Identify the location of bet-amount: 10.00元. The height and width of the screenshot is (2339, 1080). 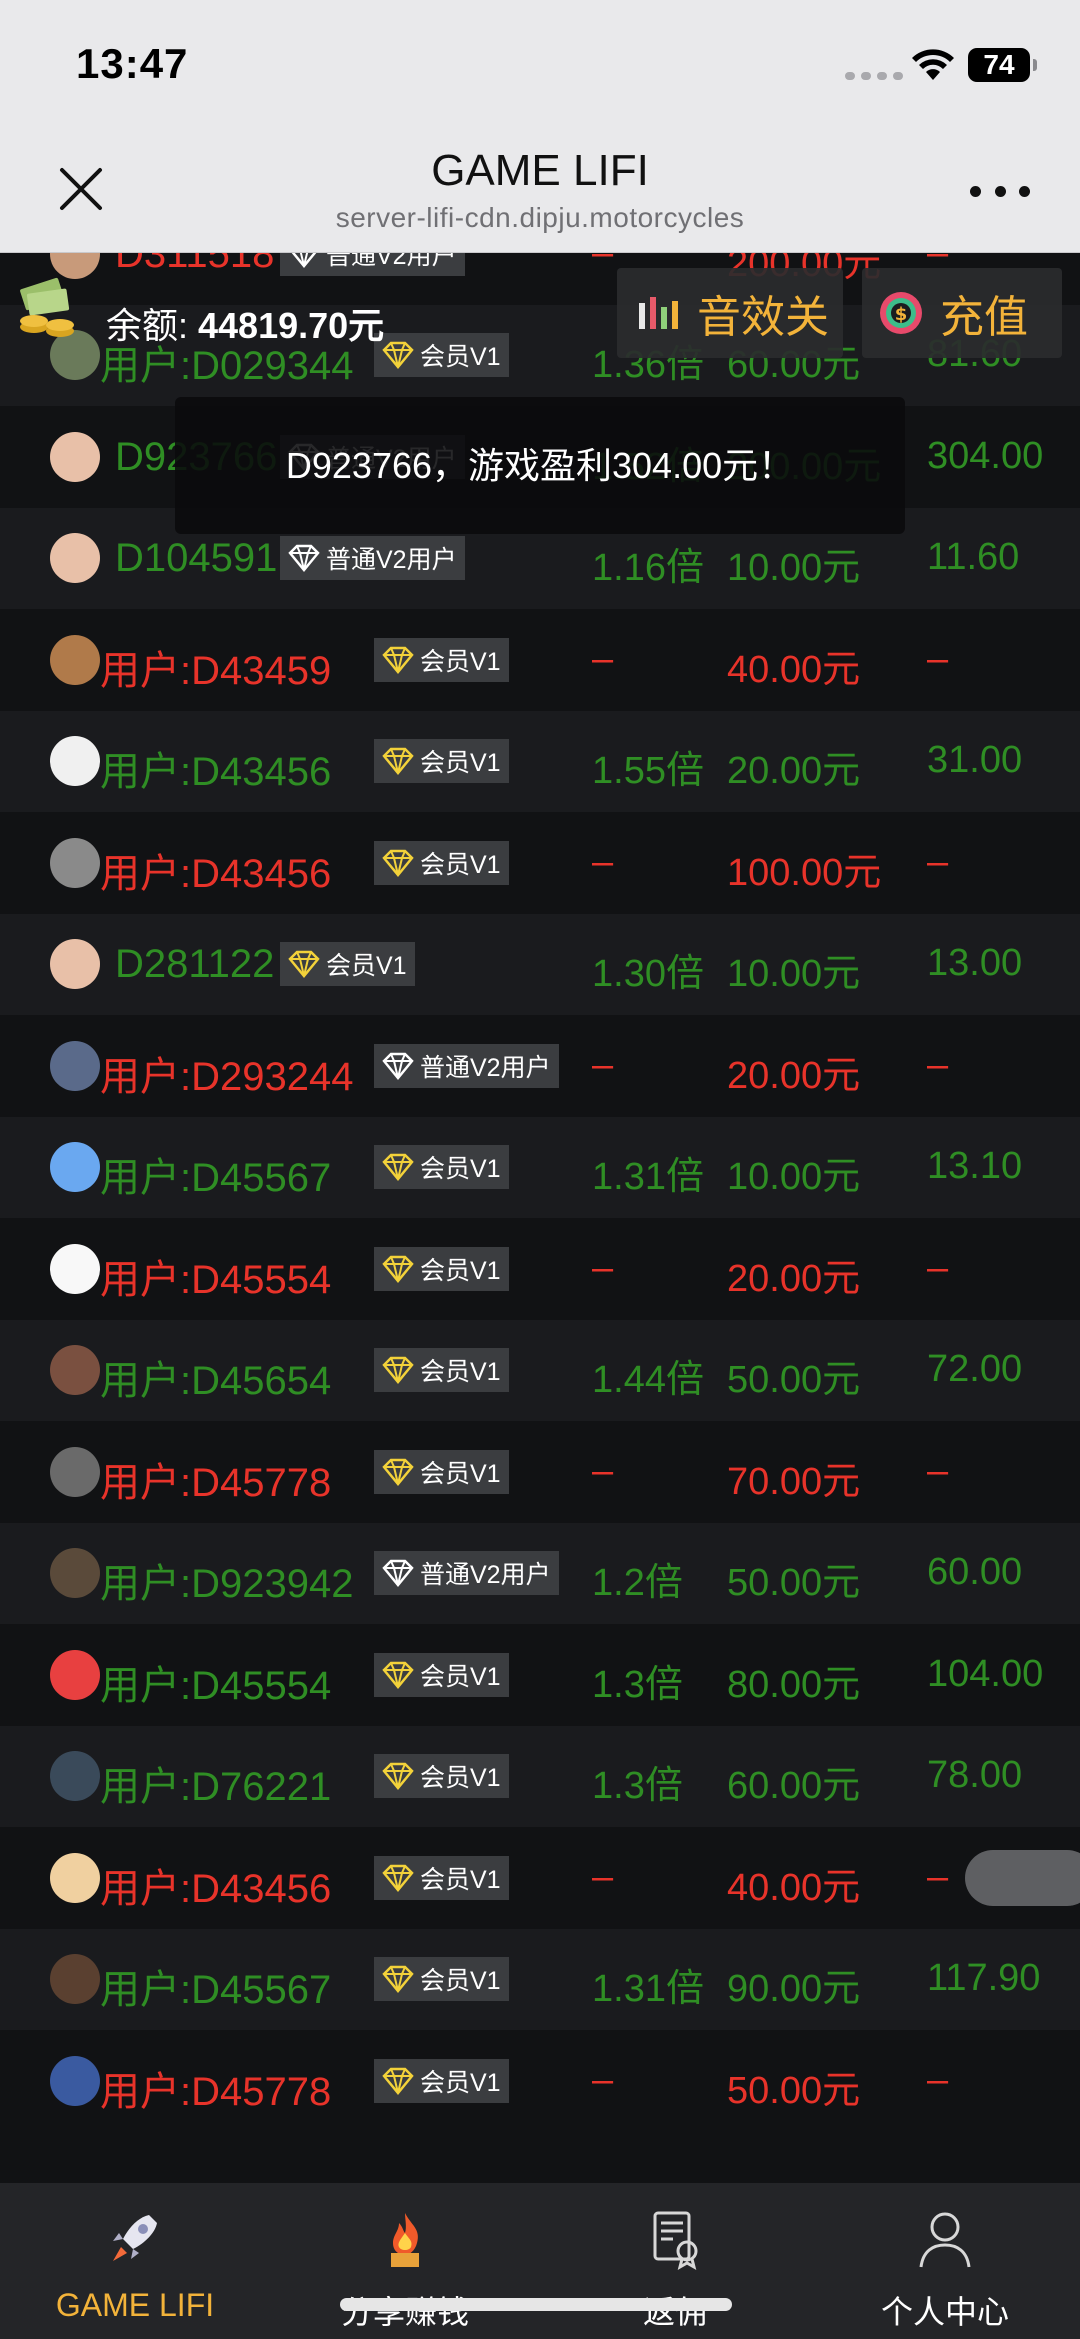
(794, 1177).